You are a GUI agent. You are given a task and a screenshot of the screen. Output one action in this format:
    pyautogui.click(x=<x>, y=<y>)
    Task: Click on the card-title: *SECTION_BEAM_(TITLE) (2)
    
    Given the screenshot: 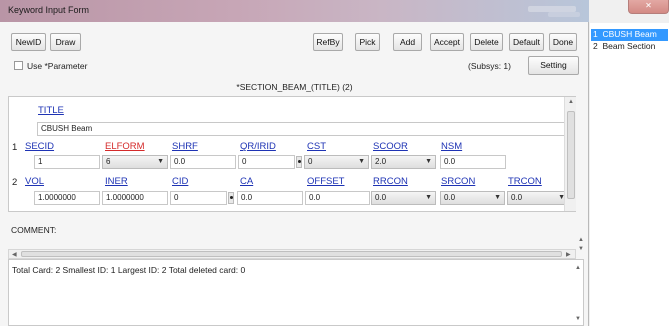 What is the action you would take?
    pyautogui.click(x=294, y=87)
    